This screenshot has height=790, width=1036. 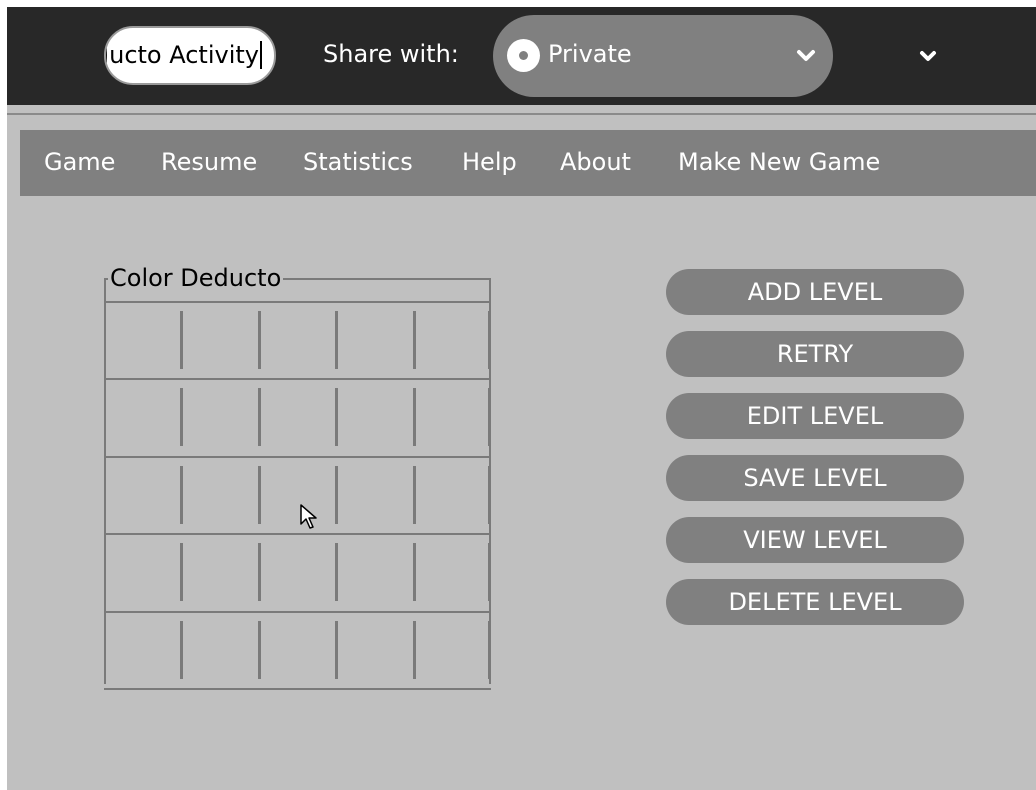 What do you see at coordinates (815, 416) in the screenshot?
I see `edit-level-button: EDIT LEVEL` at bounding box center [815, 416].